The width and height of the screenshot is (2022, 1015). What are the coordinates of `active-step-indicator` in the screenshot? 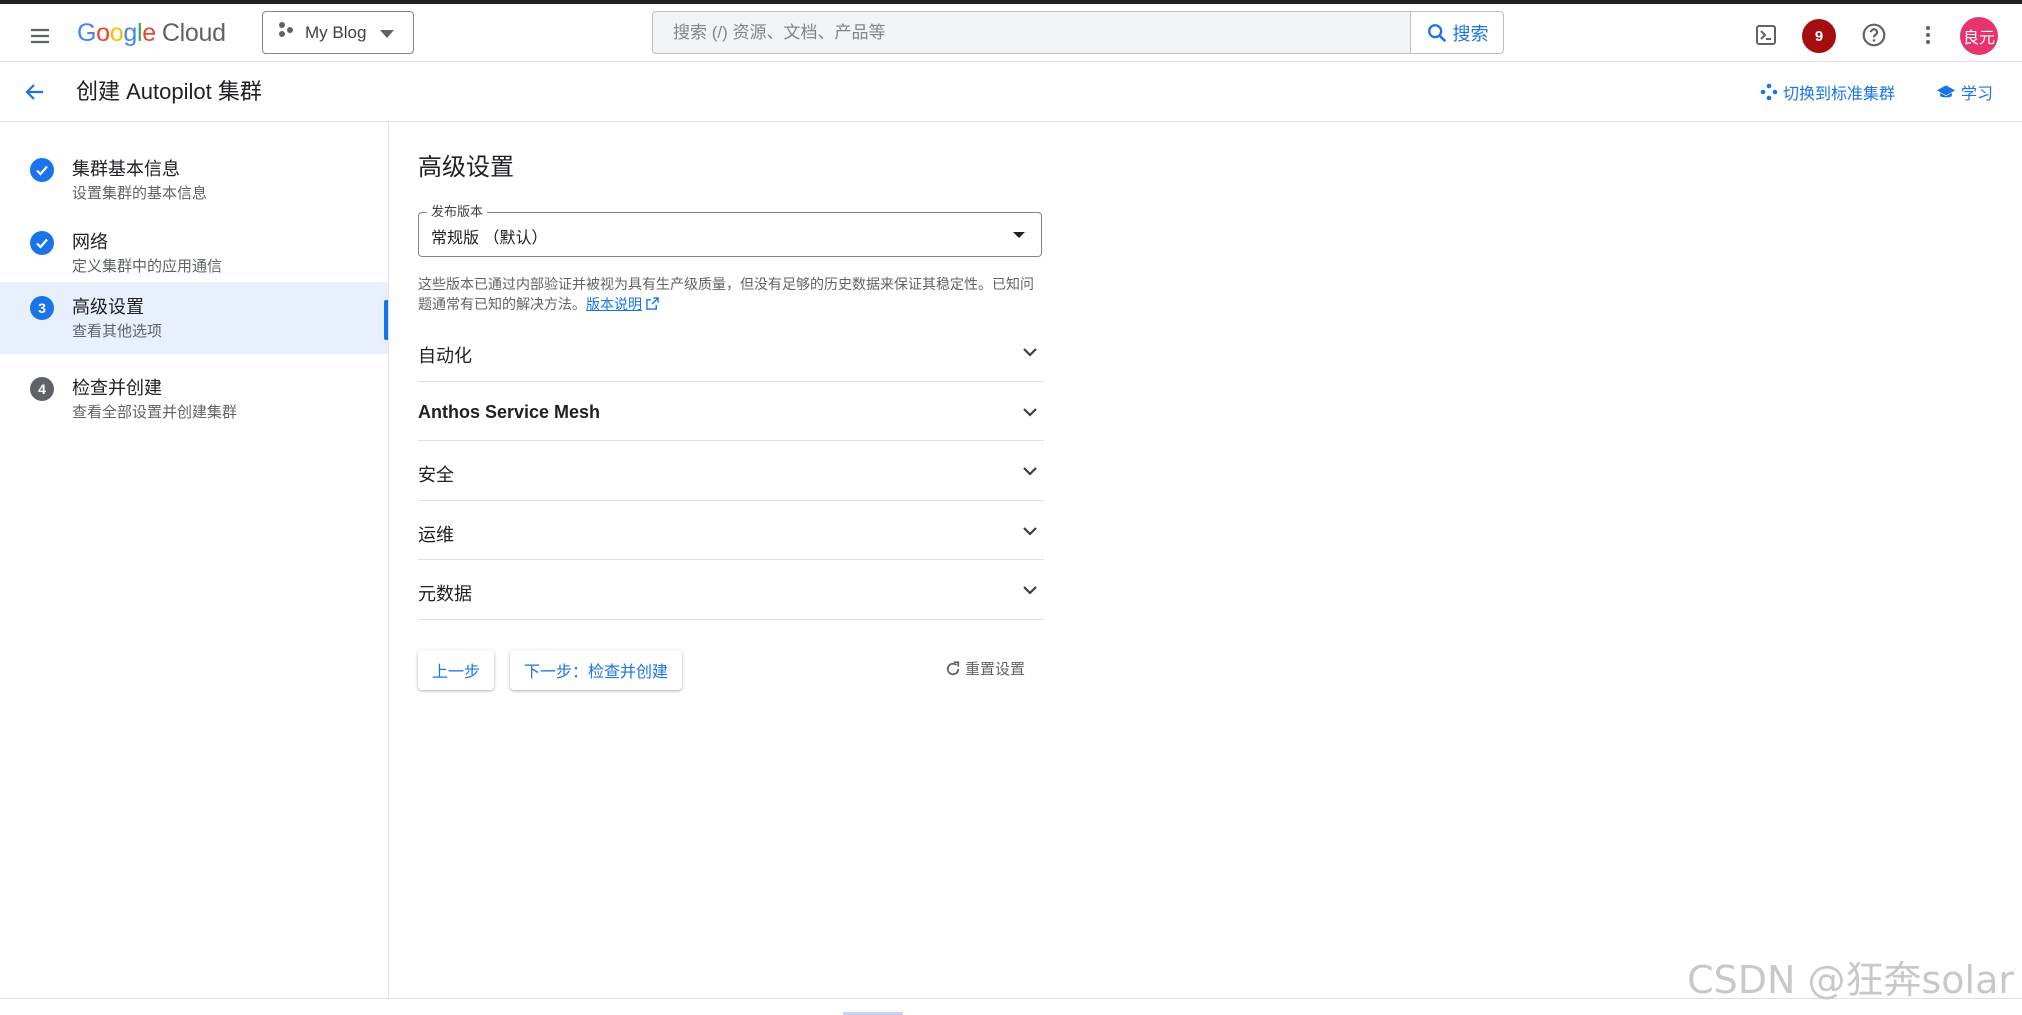 It's located at (386, 320).